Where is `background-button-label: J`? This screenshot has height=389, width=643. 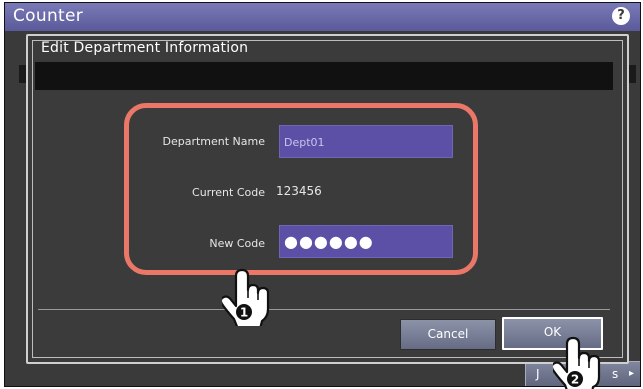
background-button-label: J is located at coordinates (538, 374).